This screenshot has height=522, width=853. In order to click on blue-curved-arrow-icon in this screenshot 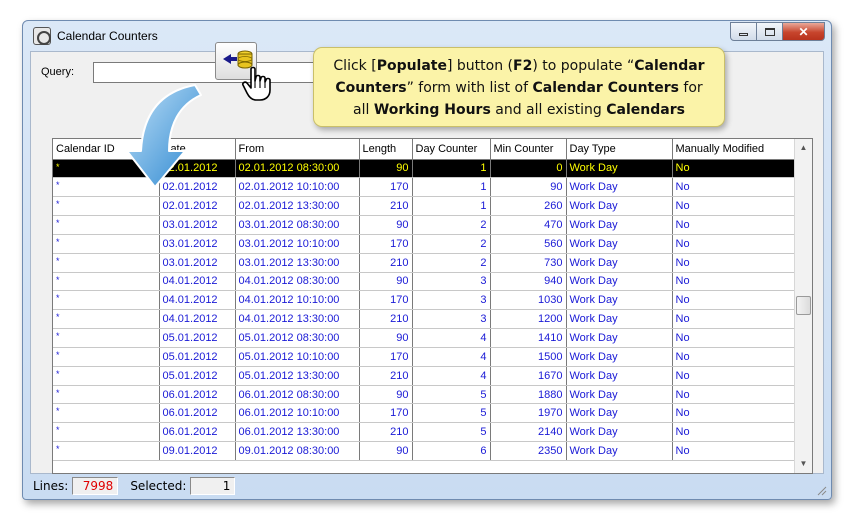, I will do `click(164, 136)`.